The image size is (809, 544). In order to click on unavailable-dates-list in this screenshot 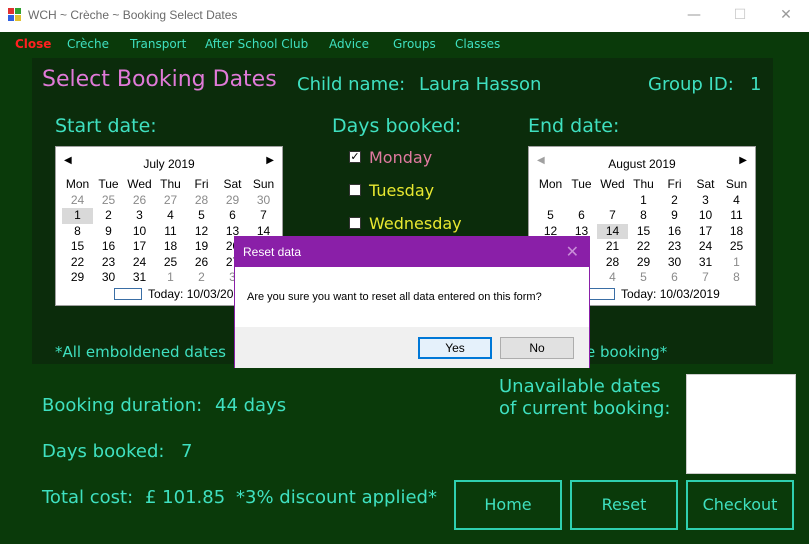, I will do `click(741, 424)`.